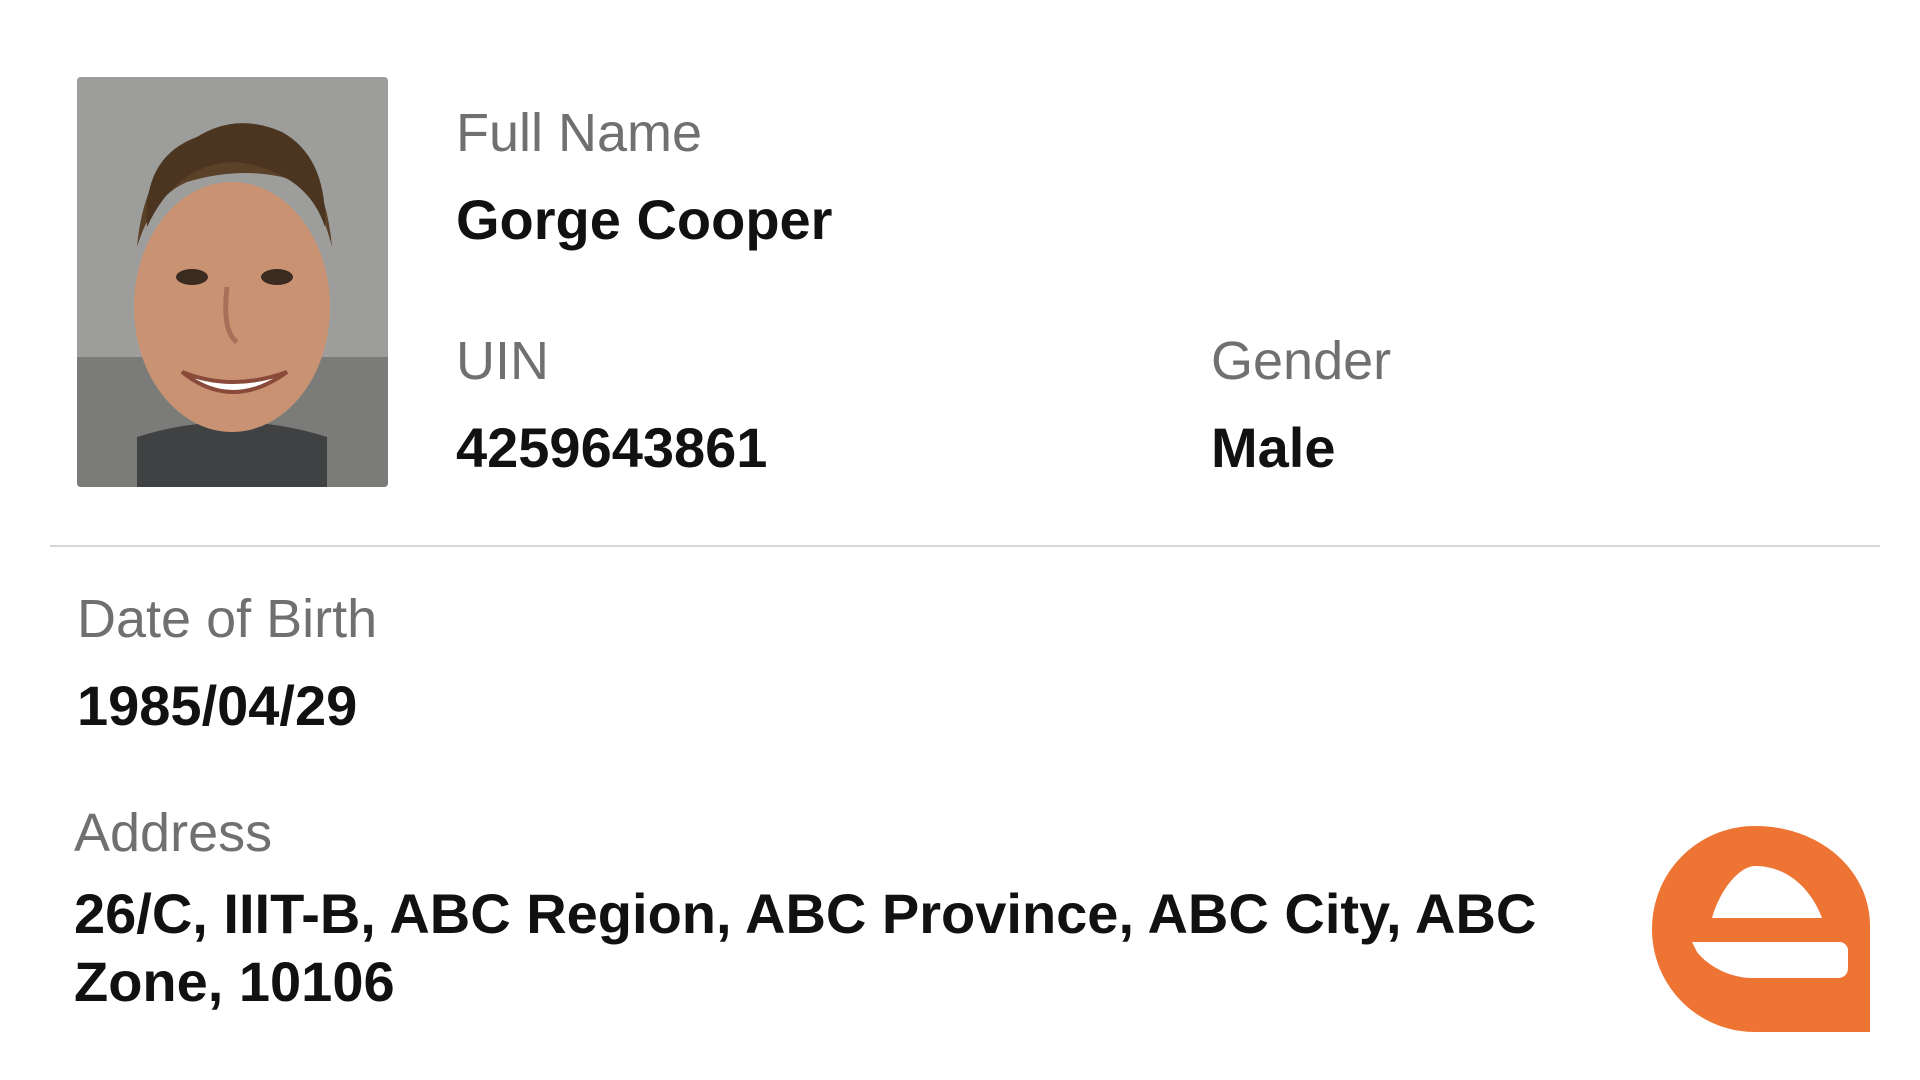  What do you see at coordinates (965, 546) in the screenshot?
I see `section-divider` at bounding box center [965, 546].